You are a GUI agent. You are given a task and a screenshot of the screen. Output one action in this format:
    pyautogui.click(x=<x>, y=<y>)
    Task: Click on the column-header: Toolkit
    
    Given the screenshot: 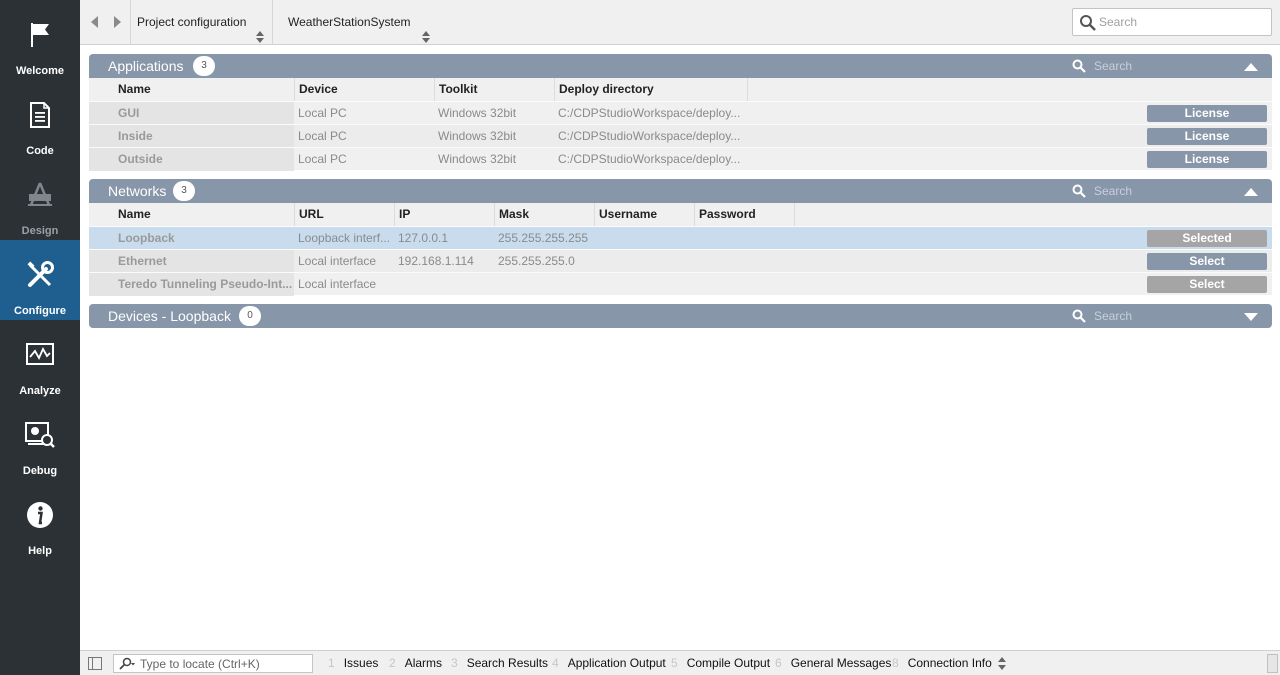 What is the action you would take?
    pyautogui.click(x=495, y=89)
    